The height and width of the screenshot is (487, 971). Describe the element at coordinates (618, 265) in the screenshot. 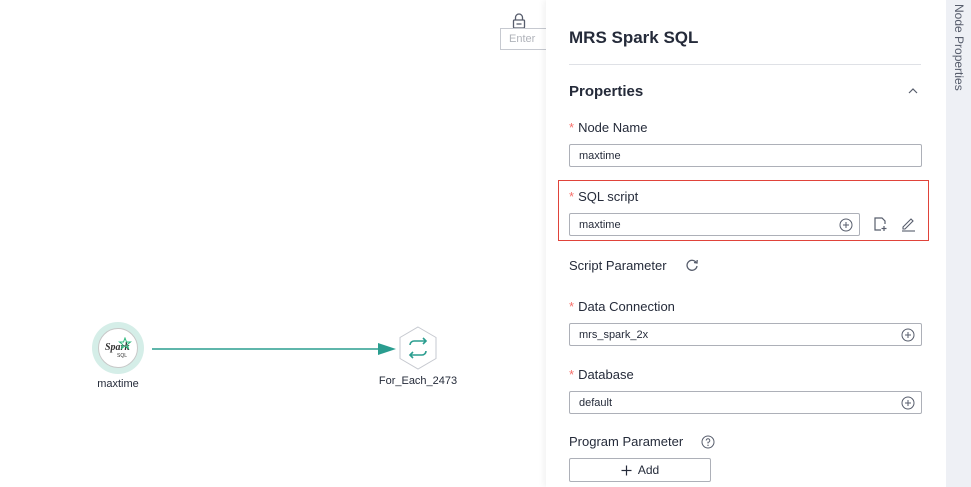

I see `script-parameter-label: Script Parameter` at that location.